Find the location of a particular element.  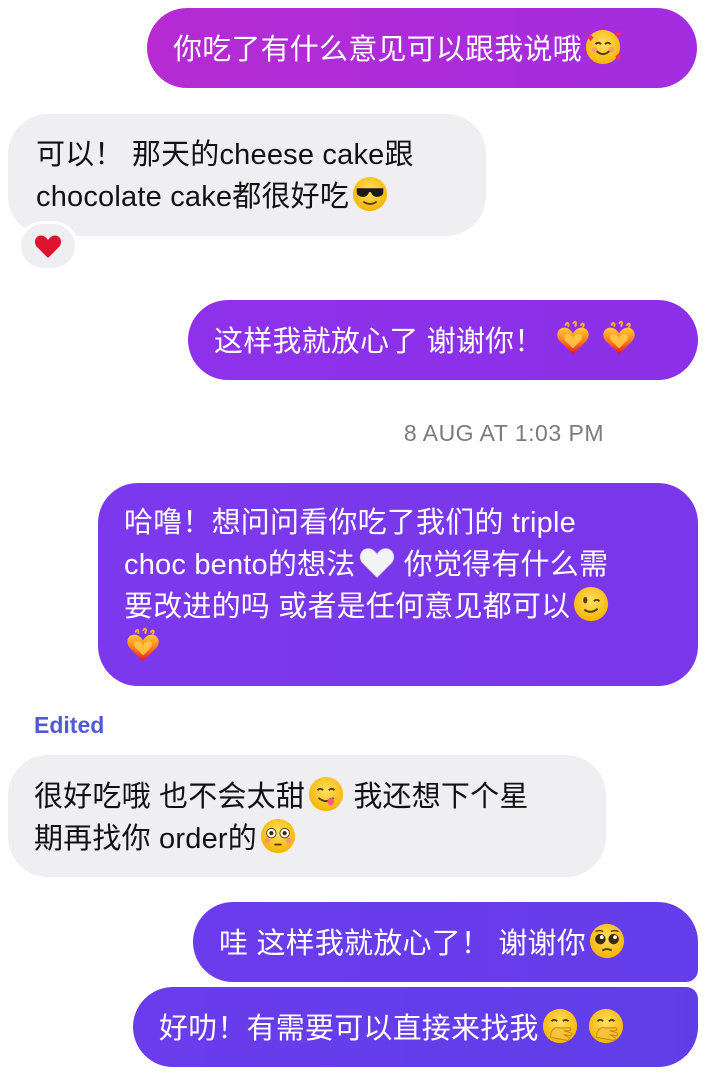

message-bubble-incoming: 很好吃哦 也不会太甜 我还想下个星 期再找你 order的 is located at coordinates (307, 816).